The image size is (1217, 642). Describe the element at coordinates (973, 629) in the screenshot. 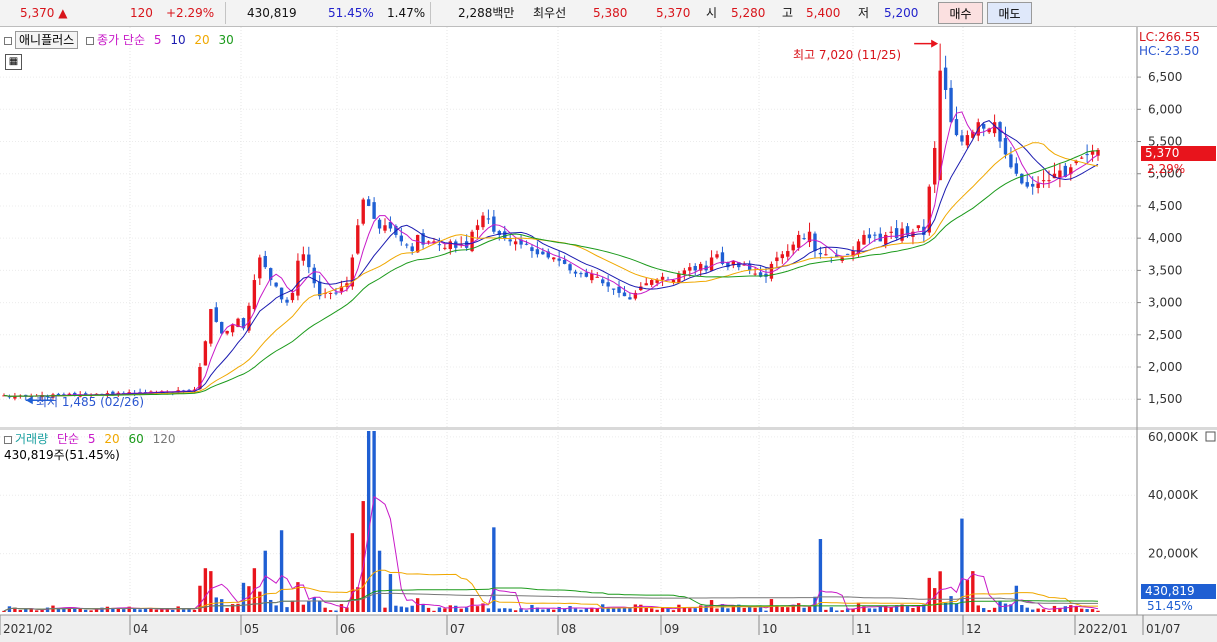

I see `x-tick-label: 12` at that location.